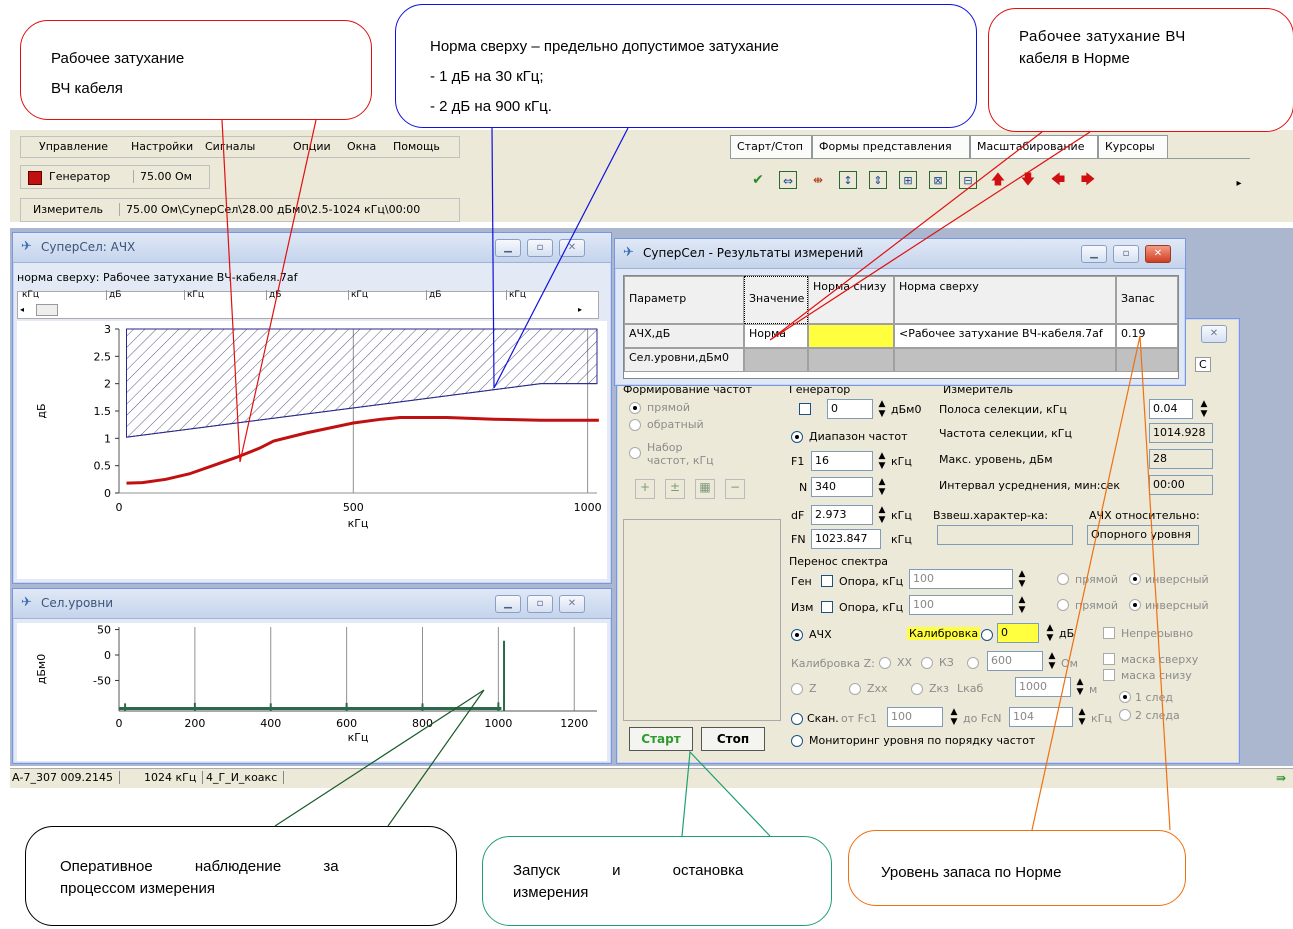 This screenshot has height=929, width=1293. Describe the element at coordinates (1015, 661) in the screenshot. I see `ohm-field: 600` at that location.